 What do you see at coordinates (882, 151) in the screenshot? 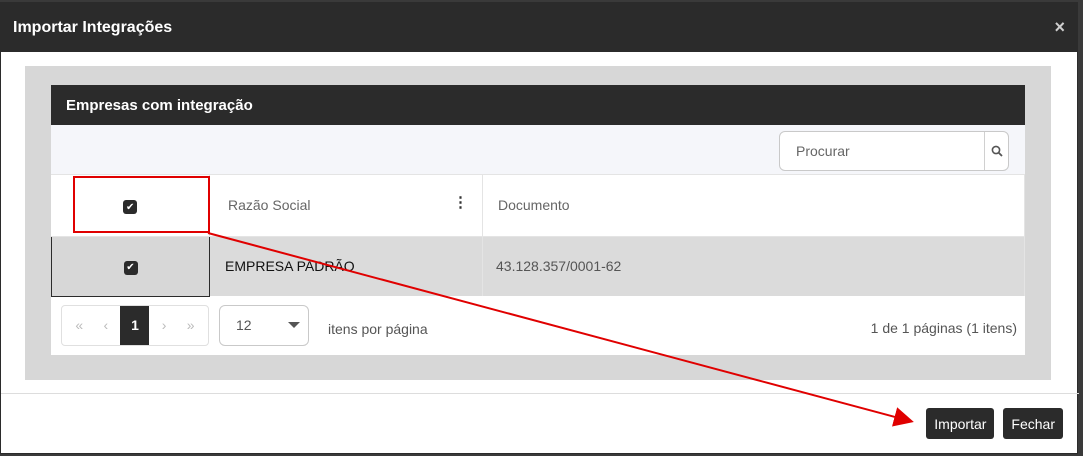
I see `search-input: Procurar` at bounding box center [882, 151].